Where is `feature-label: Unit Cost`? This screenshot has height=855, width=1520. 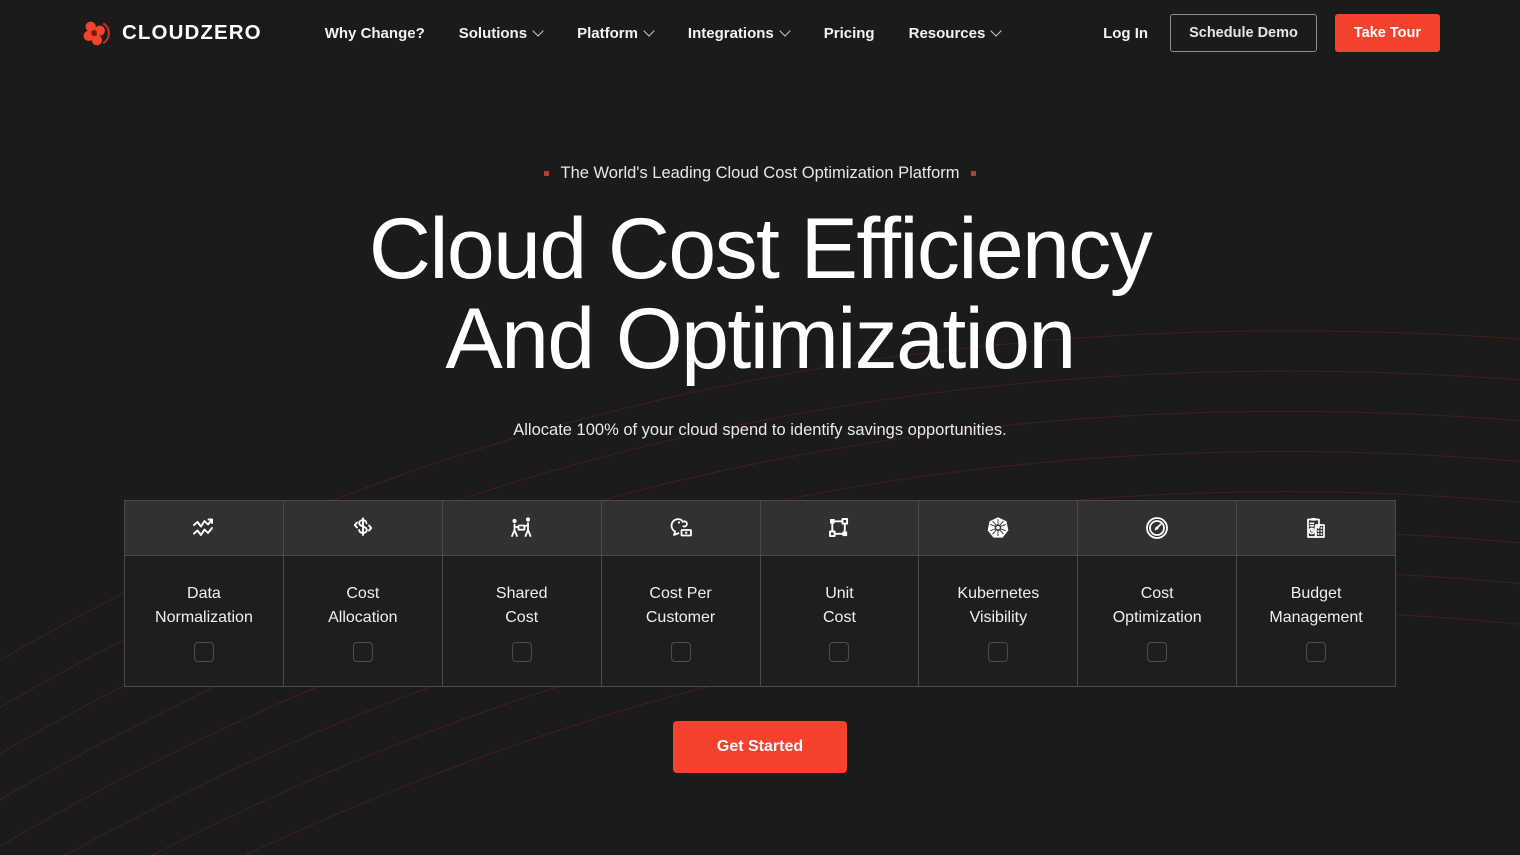 feature-label: Unit Cost is located at coordinates (839, 605).